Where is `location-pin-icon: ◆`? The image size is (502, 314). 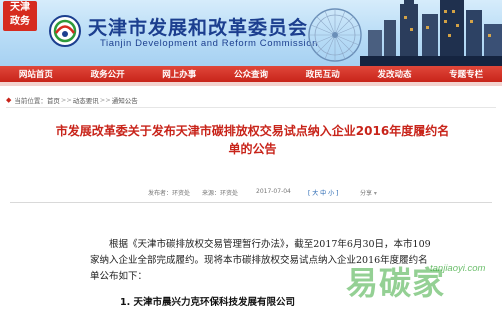 location-pin-icon: ◆ is located at coordinates (9, 100).